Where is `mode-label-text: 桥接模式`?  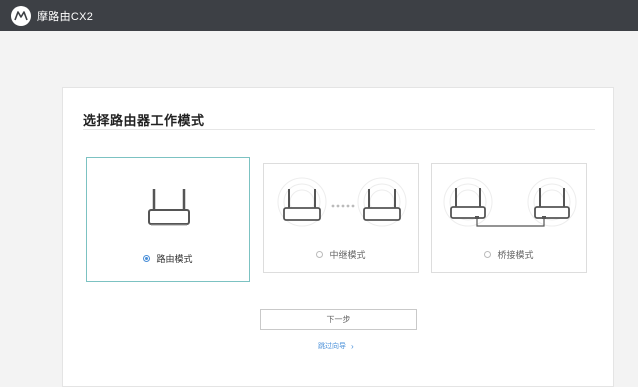 mode-label-text: 桥接模式 is located at coordinates (515, 255).